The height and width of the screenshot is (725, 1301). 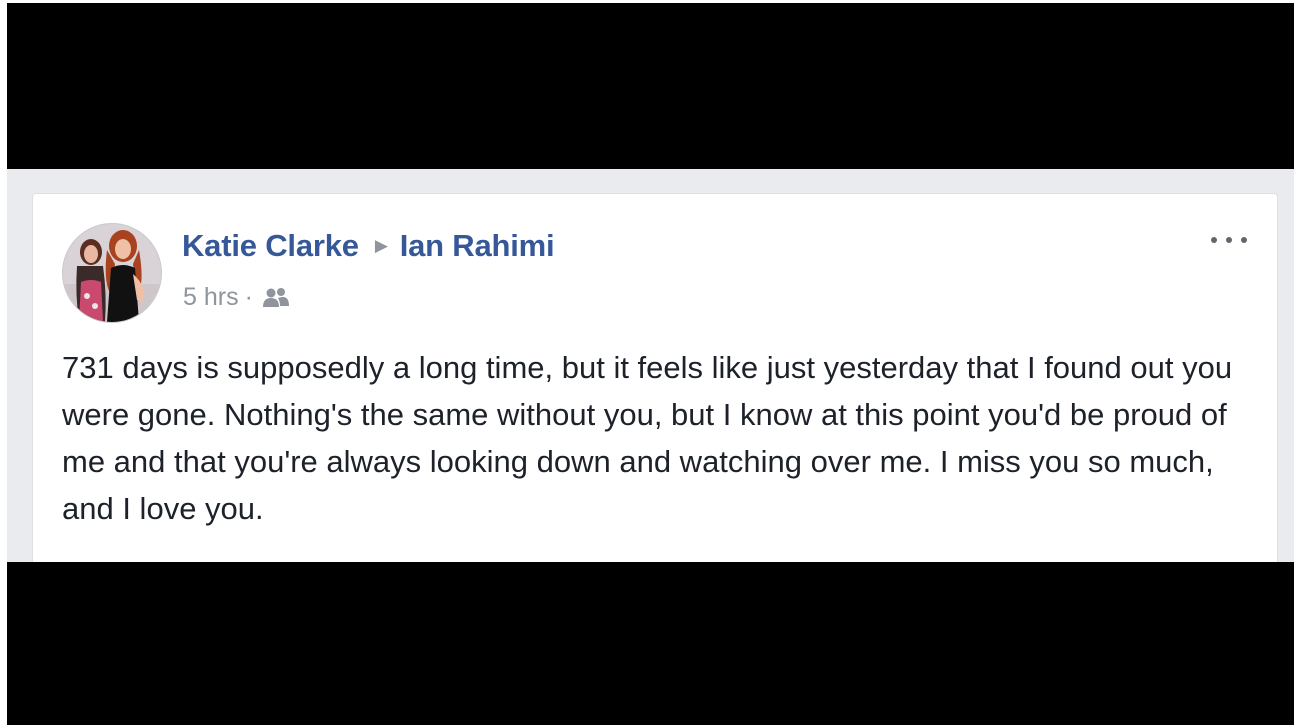 I want to click on author-avatar, so click(x=112, y=273).